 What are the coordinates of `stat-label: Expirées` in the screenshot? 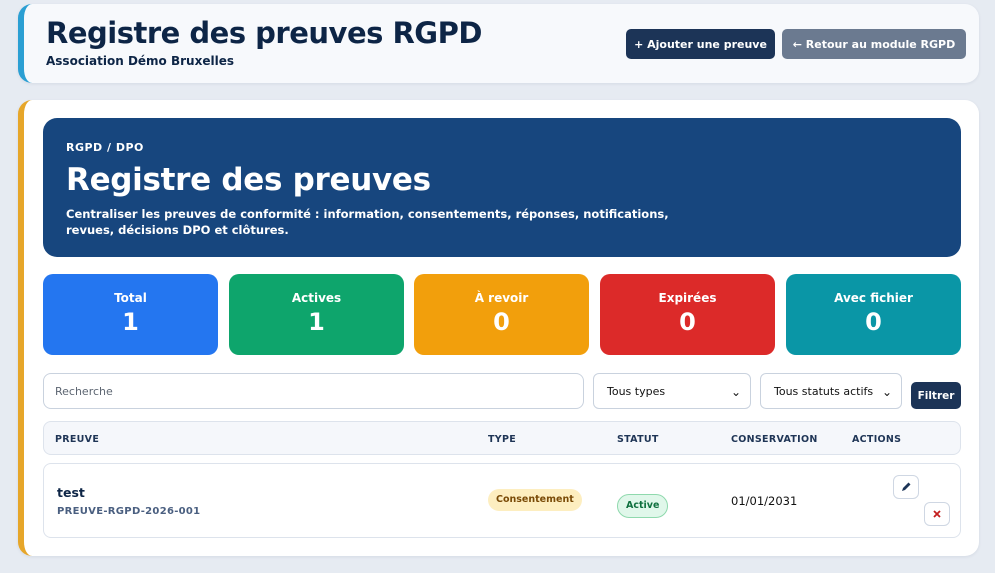 It's located at (687, 298).